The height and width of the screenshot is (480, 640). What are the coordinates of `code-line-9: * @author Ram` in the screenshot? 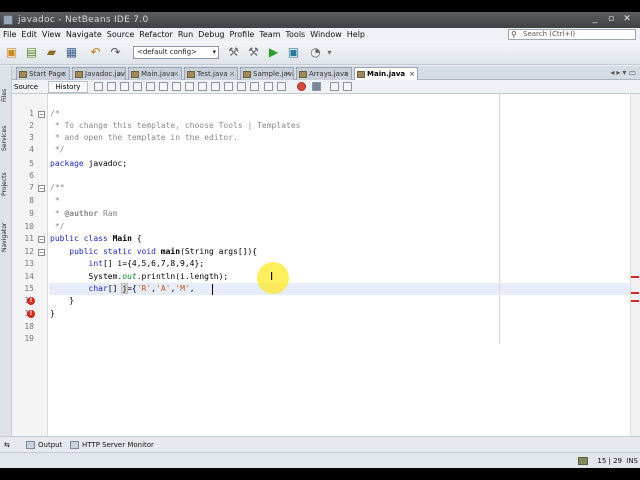 It's located at (84, 213).